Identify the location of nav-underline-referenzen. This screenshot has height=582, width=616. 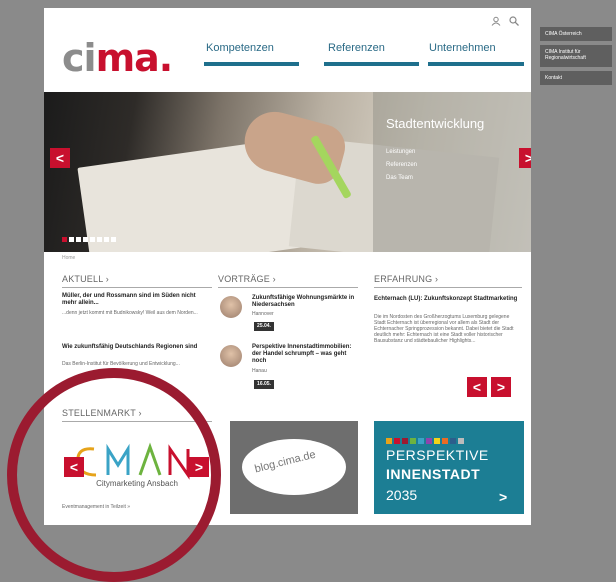
(371, 64).